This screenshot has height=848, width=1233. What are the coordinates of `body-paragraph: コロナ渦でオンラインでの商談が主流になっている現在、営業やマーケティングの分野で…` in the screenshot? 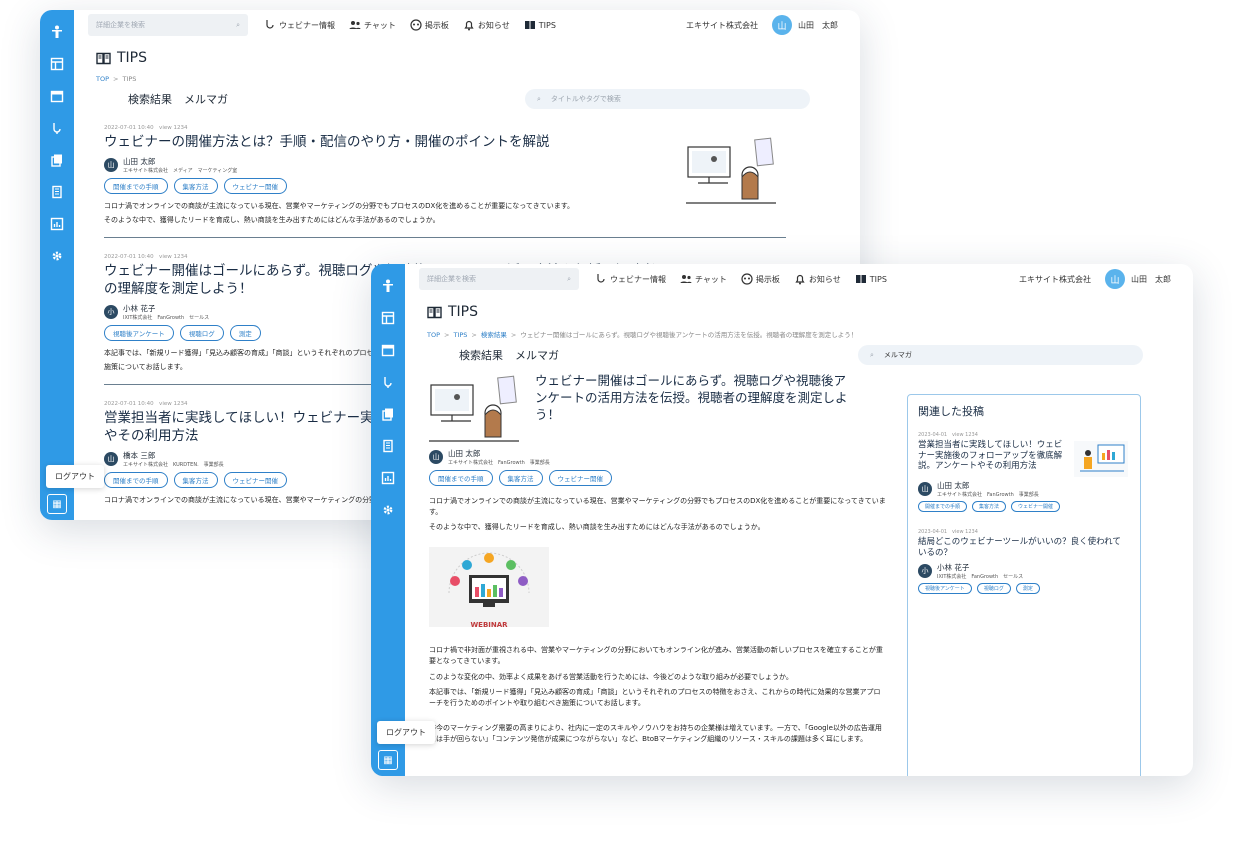 It's located at (657, 506).